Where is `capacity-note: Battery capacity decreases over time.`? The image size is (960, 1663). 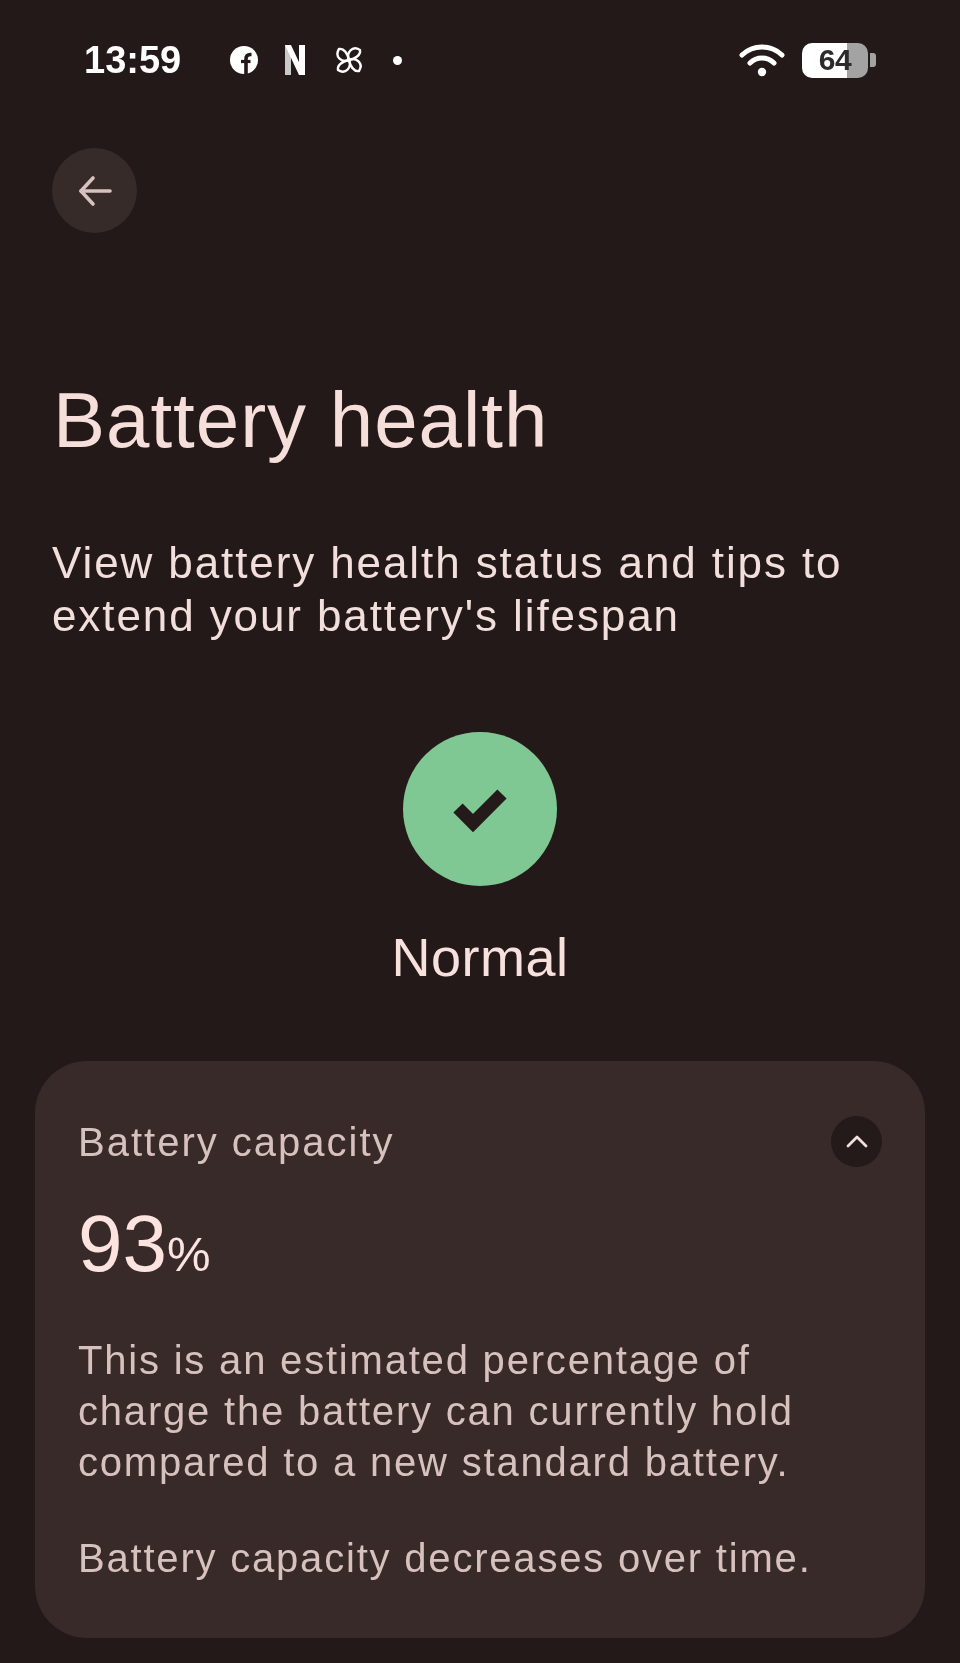 capacity-note: Battery capacity decreases over time. is located at coordinates (445, 1558).